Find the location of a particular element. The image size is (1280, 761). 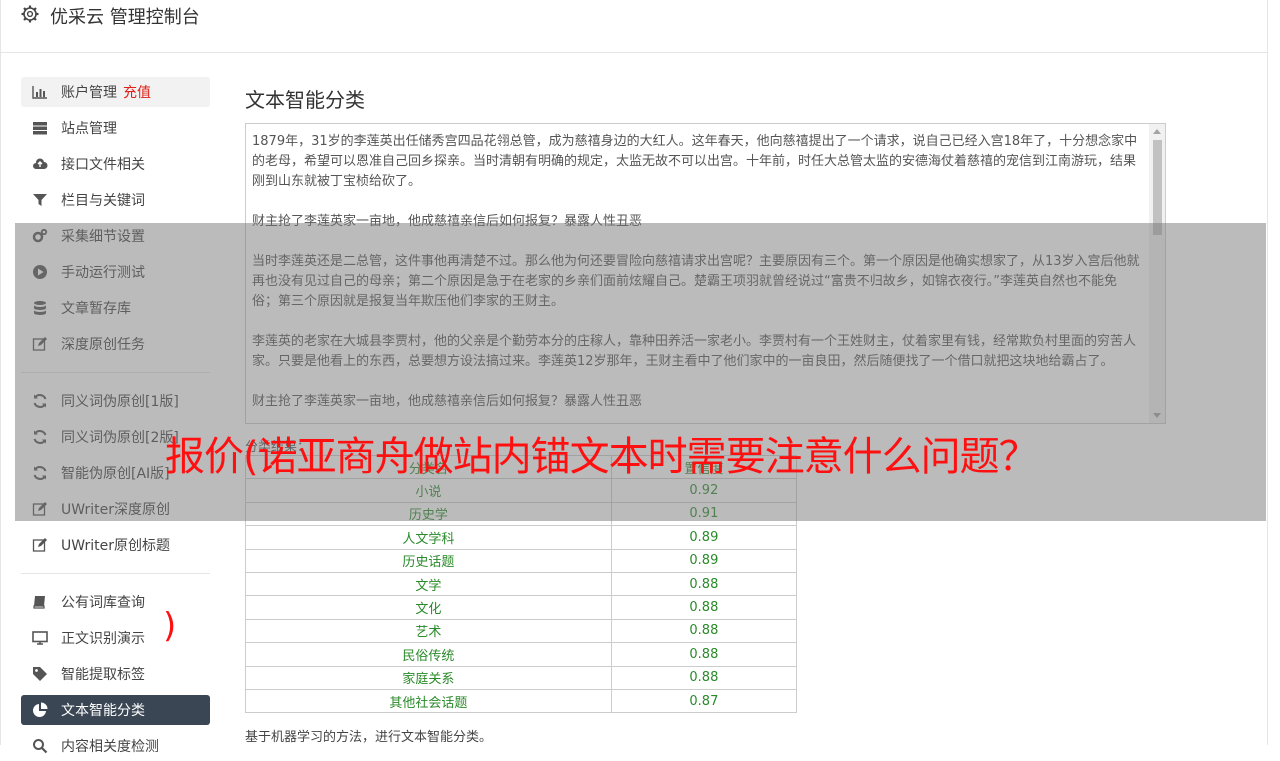

sidebar-item-label: 栏目与关键词 is located at coordinates (103, 201).